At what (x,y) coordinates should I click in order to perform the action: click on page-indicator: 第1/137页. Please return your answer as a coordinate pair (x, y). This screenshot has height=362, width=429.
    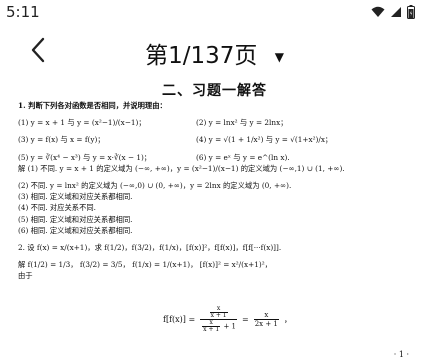
    Looking at the image, I should click on (201, 56).